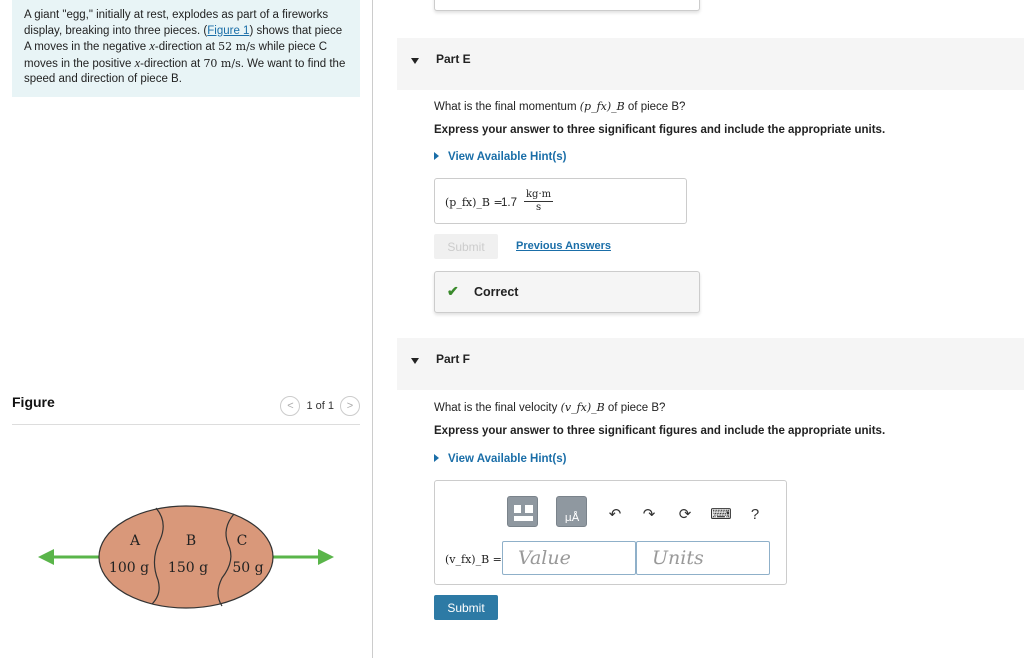  Describe the element at coordinates (563, 246) in the screenshot. I see `previous-answers-link: Previous Answers` at that location.